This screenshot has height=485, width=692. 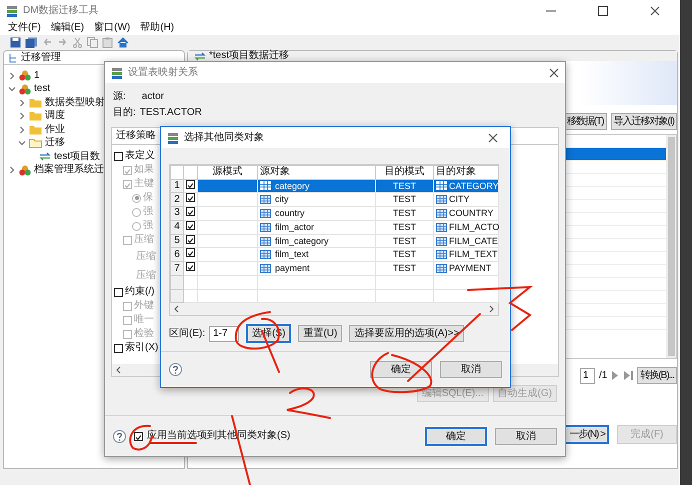 I want to click on option-label: 唯一, so click(x=144, y=320).